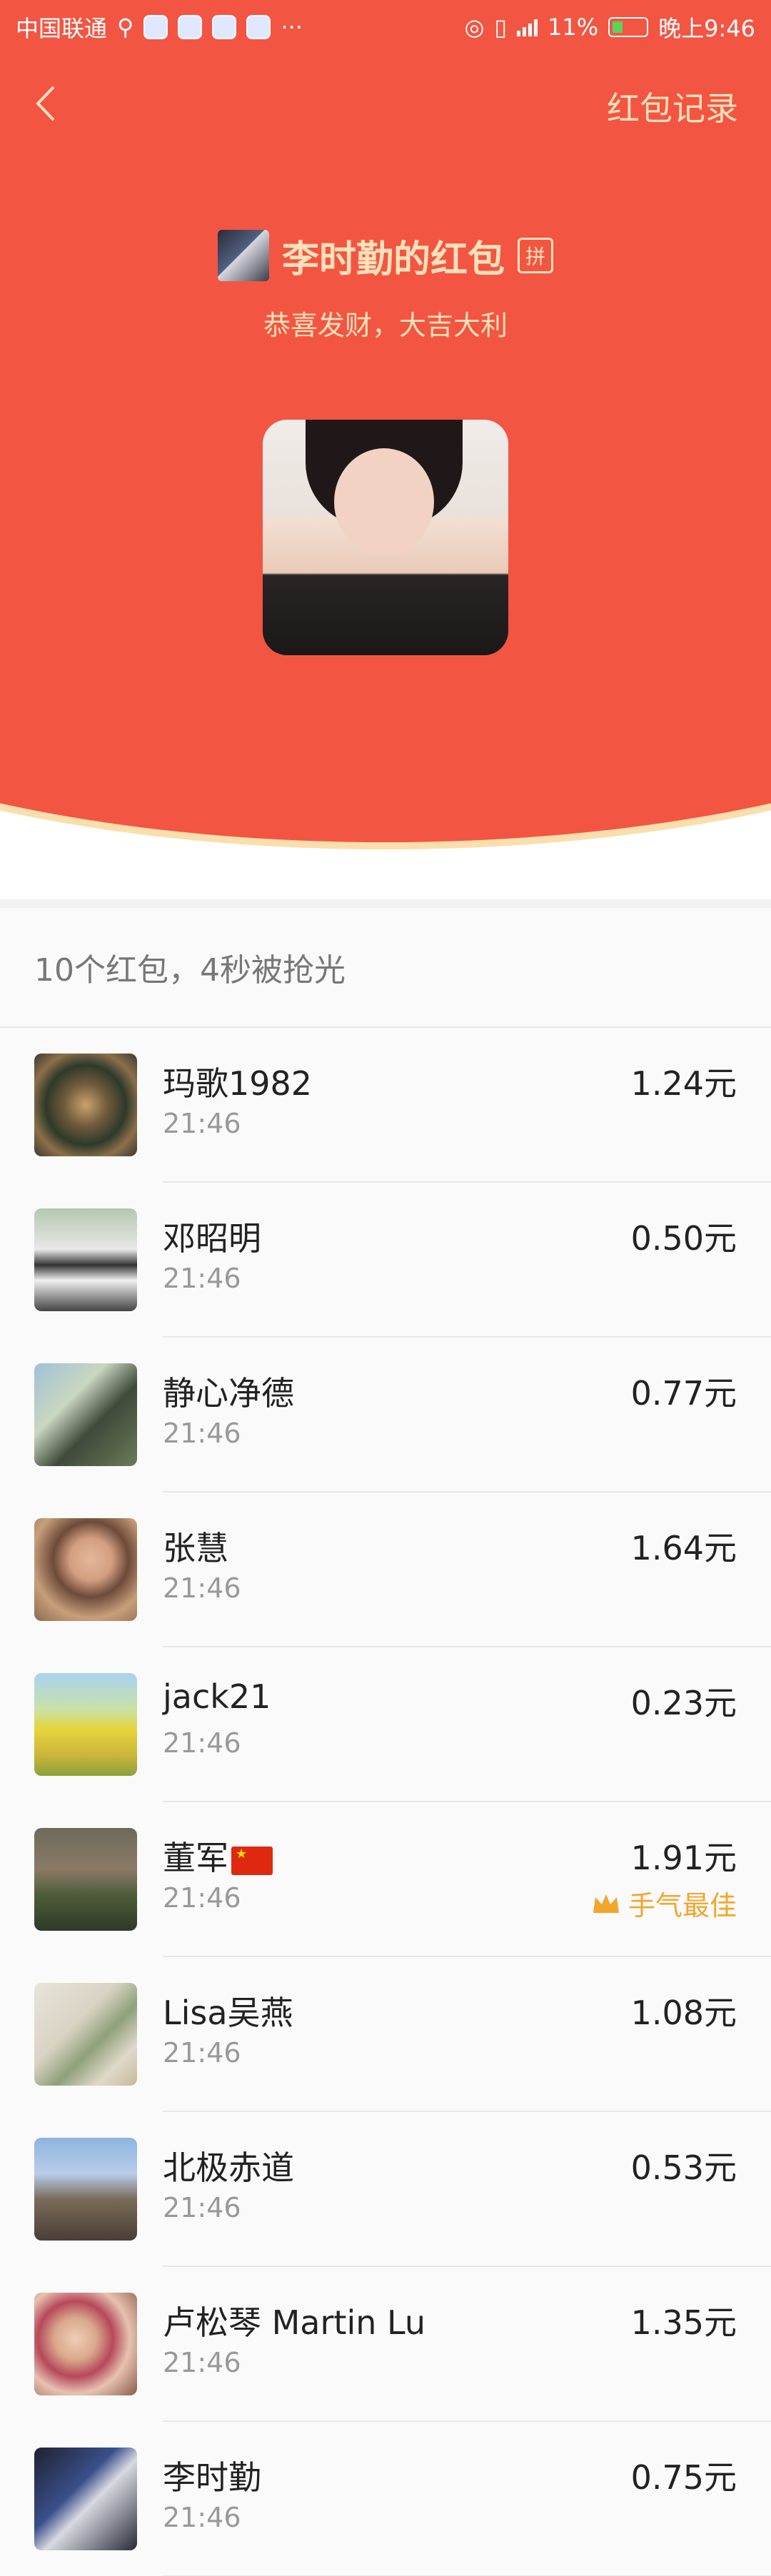 The width and height of the screenshot is (771, 2576). Describe the element at coordinates (672, 106) in the screenshot. I see `red-packet-records-link: 红包记录` at that location.